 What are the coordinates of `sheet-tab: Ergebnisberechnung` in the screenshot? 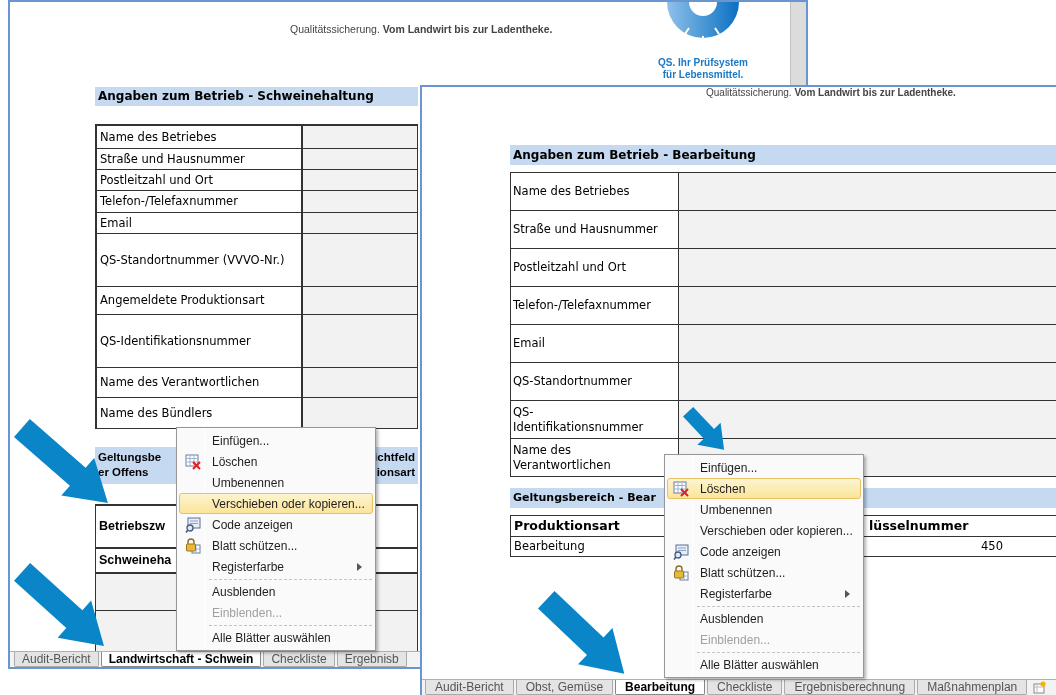 It's located at (850, 687).